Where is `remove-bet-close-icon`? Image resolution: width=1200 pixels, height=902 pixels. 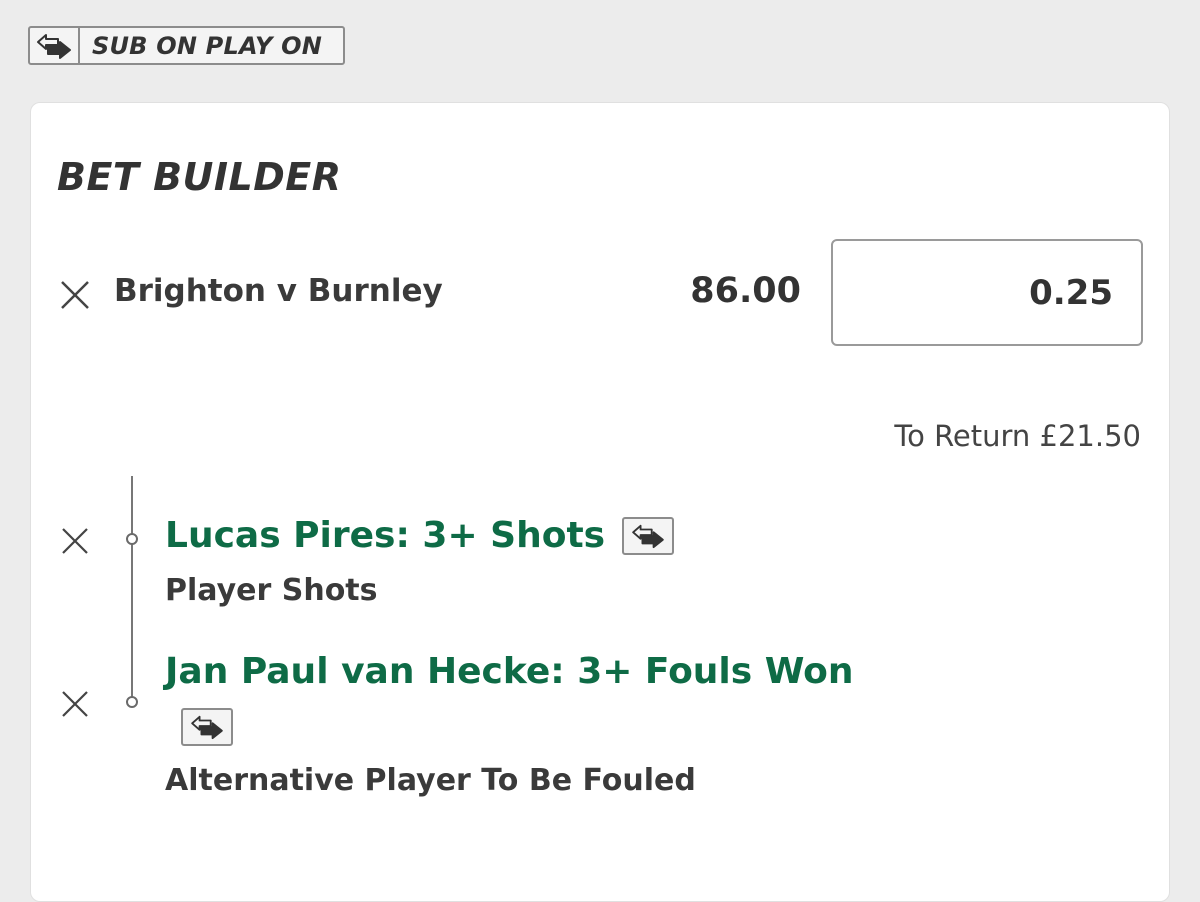 remove-bet-close-icon is located at coordinates (75, 295).